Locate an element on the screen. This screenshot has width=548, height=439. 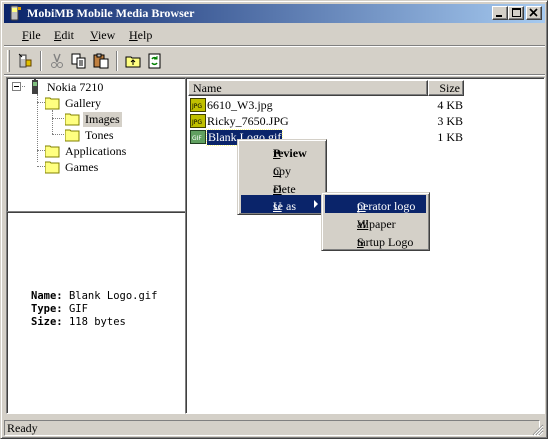
status-panel: Ready is located at coordinates (272, 428).